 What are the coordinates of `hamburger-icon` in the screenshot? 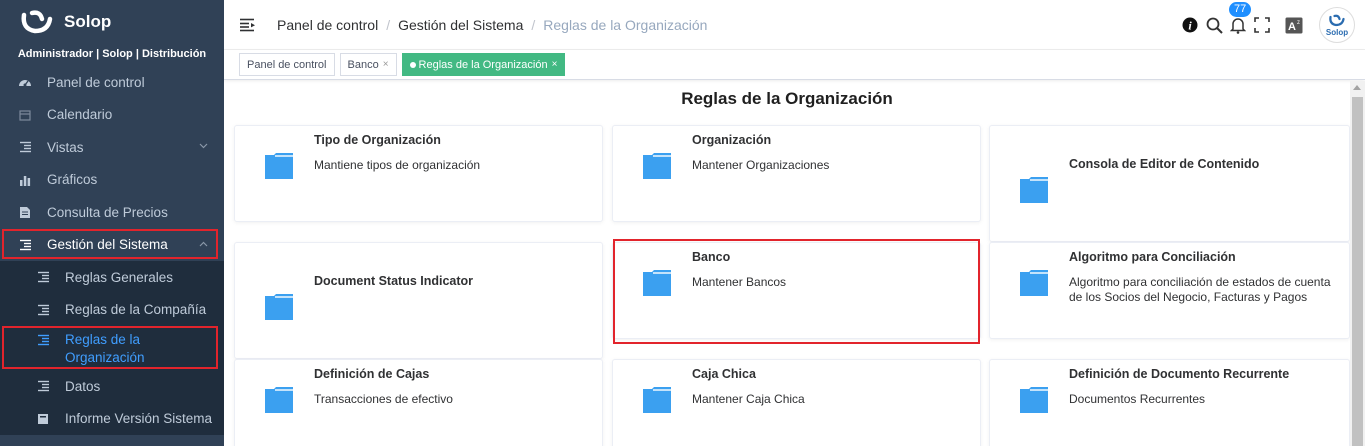 It's located at (248, 25).